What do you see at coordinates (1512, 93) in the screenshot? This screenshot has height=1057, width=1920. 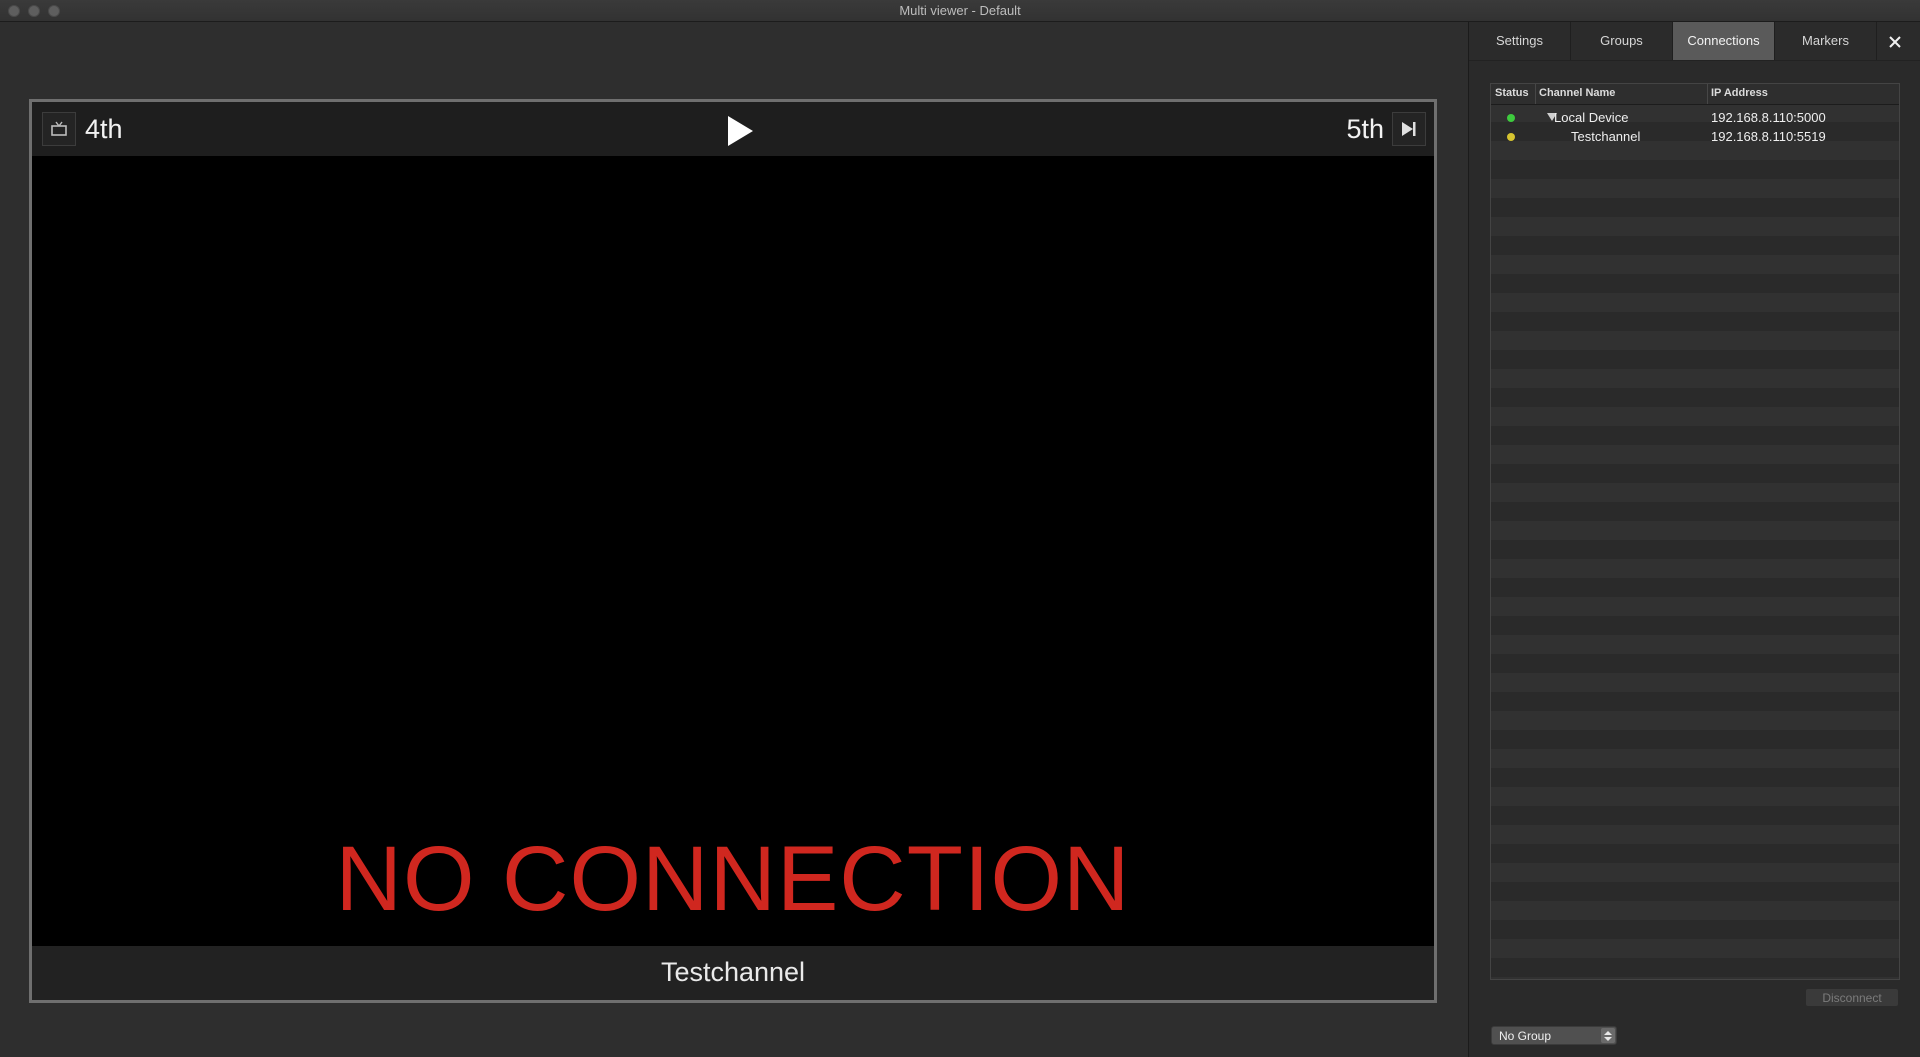 I see `column-header-status: Status` at bounding box center [1512, 93].